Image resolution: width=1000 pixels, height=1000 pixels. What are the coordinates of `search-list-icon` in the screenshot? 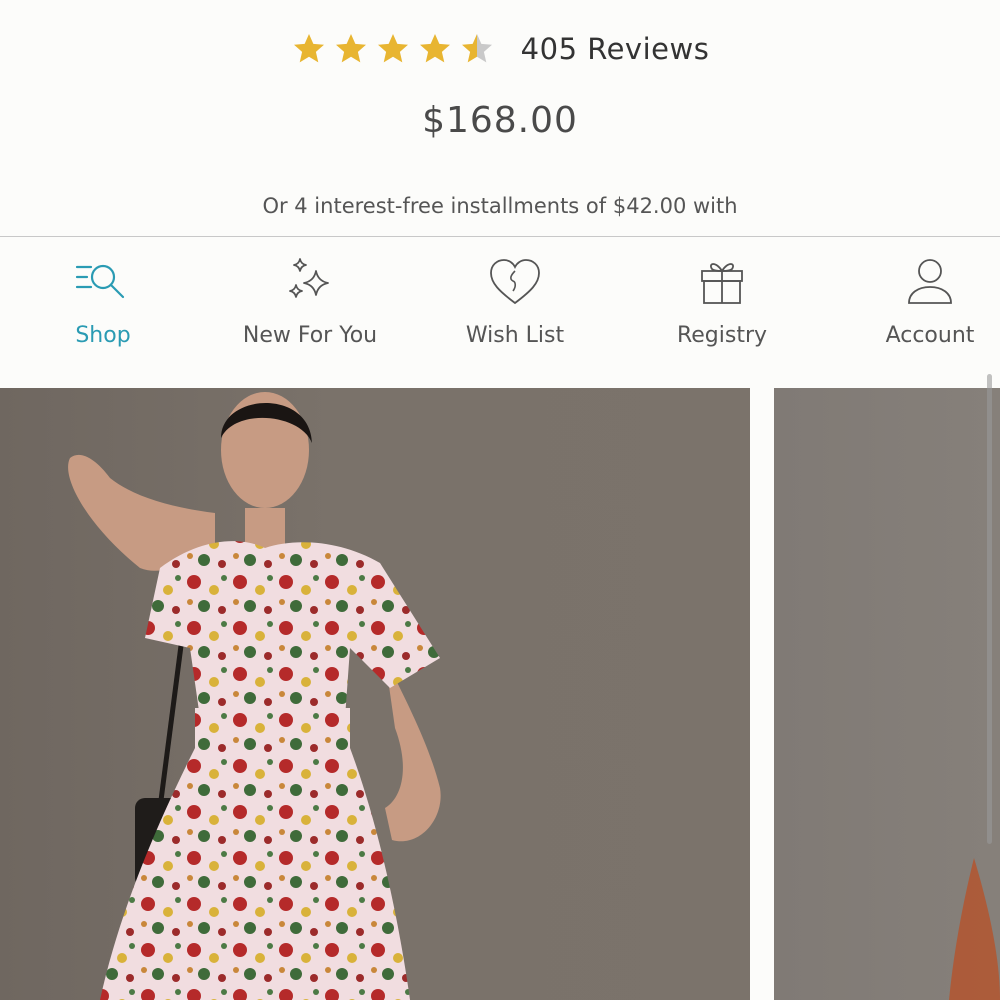 It's located at (100, 281).